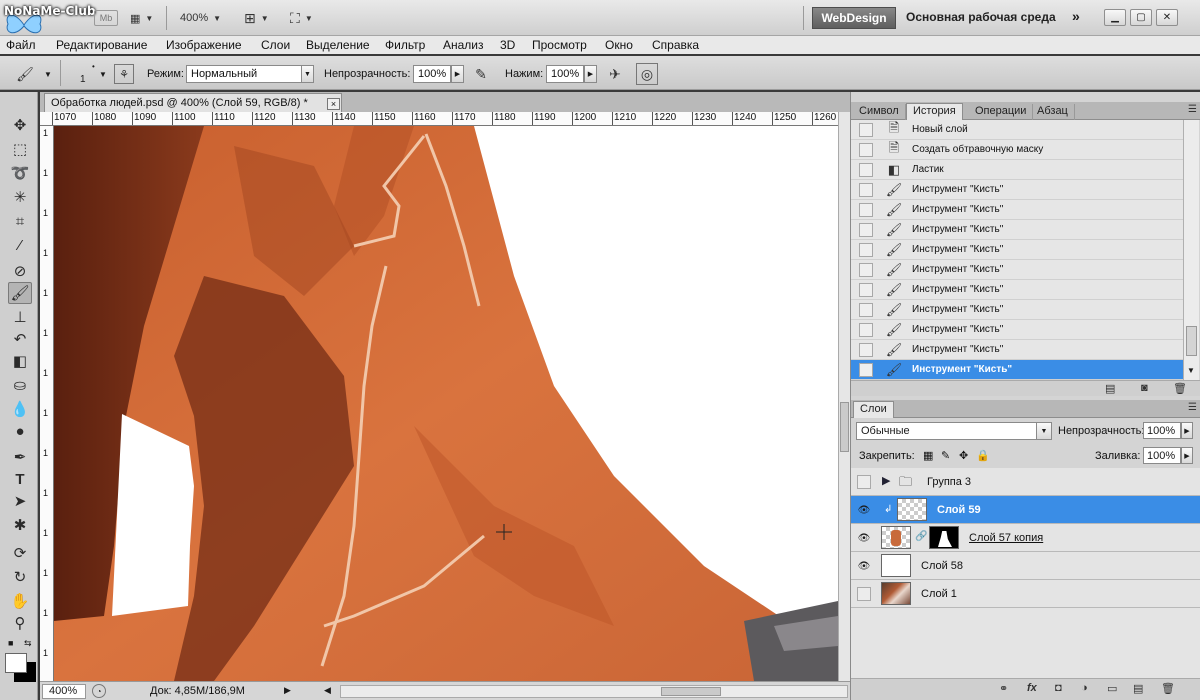  What do you see at coordinates (25, 74) in the screenshot?
I see `tool-preset-picker: 🖌` at bounding box center [25, 74].